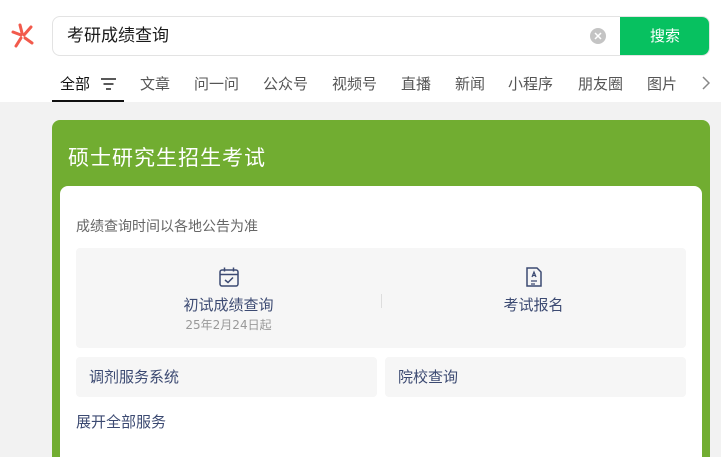 The width and height of the screenshot is (721, 457). Describe the element at coordinates (88, 101) in the screenshot. I see `active-tab-indicator` at that location.